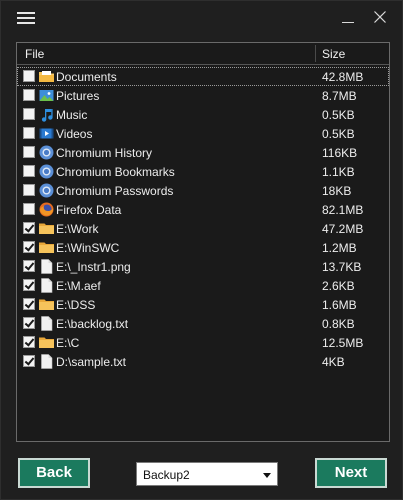  What do you see at coordinates (115, 172) in the screenshot?
I see `file-name: Chromium Bookmarks` at bounding box center [115, 172].